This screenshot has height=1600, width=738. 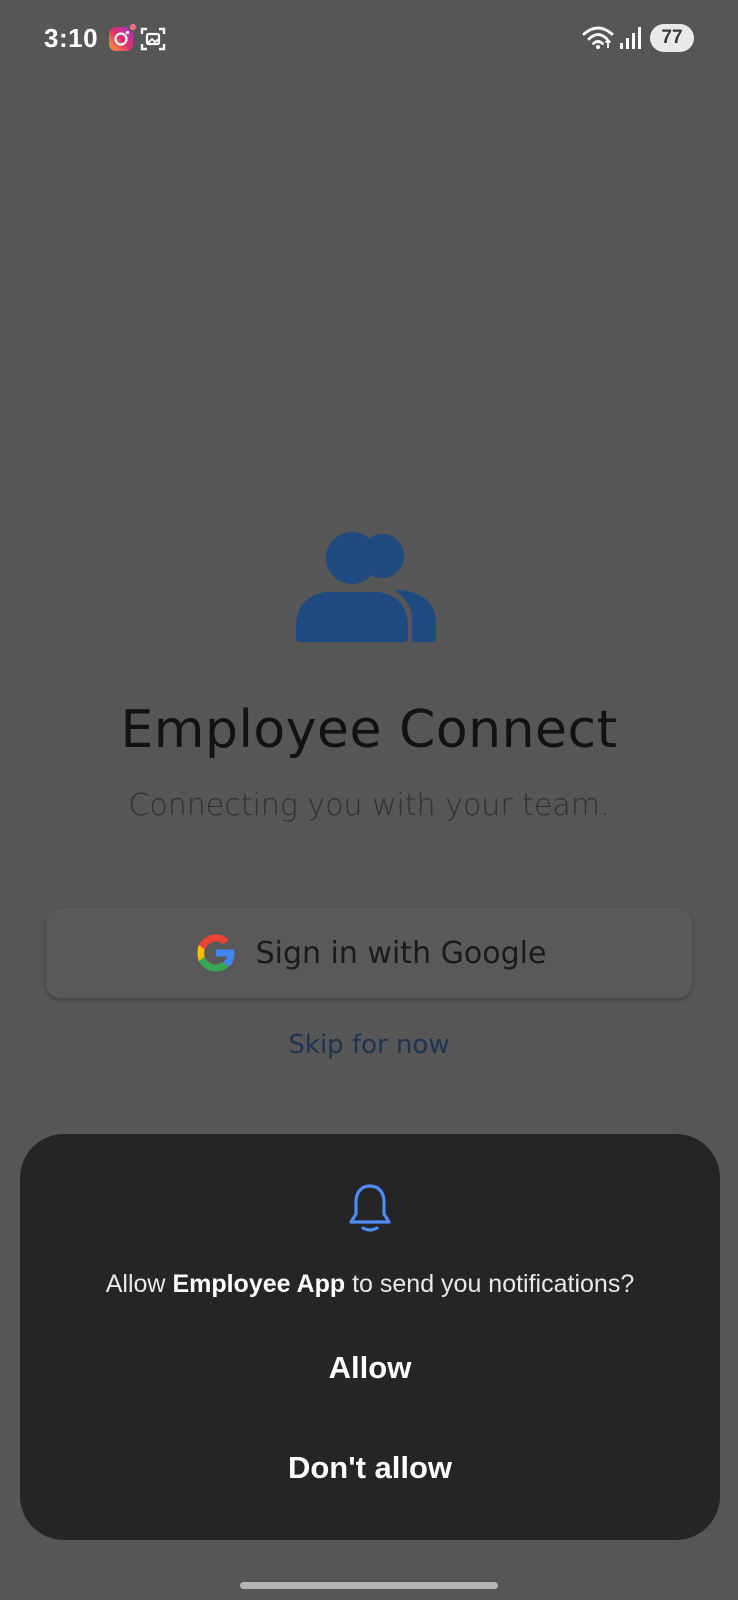 What do you see at coordinates (370, 1208) in the screenshot?
I see `bell-icon` at bounding box center [370, 1208].